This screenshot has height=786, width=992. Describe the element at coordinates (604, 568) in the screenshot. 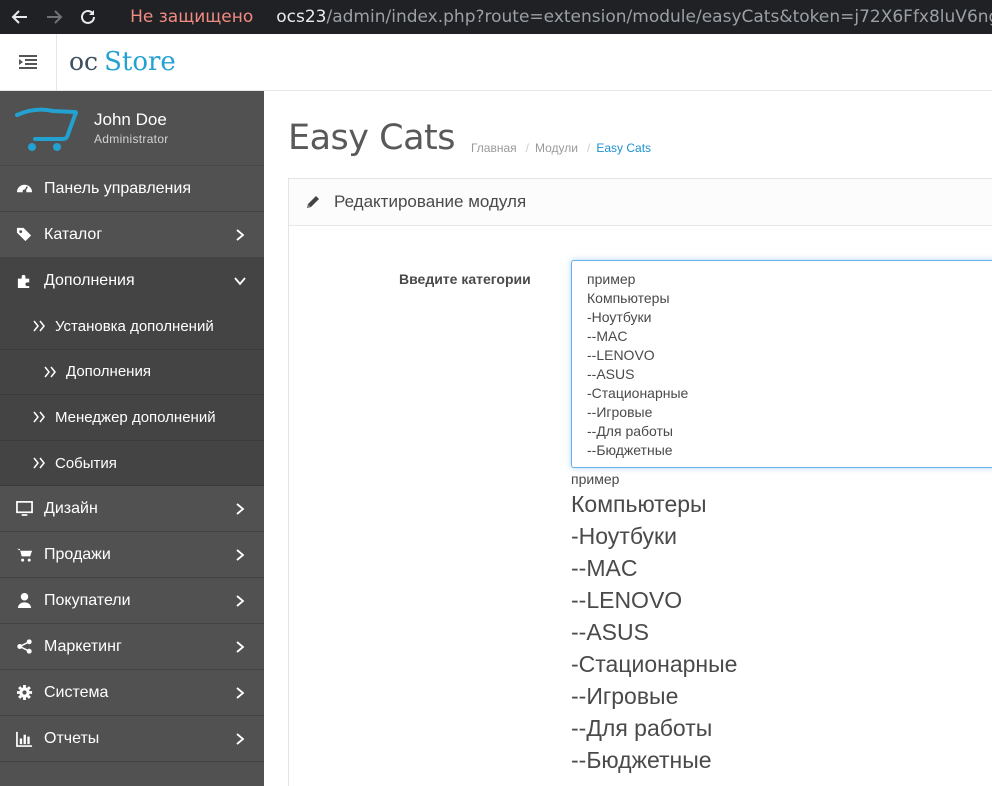

I see `preview-line: --MAC` at that location.